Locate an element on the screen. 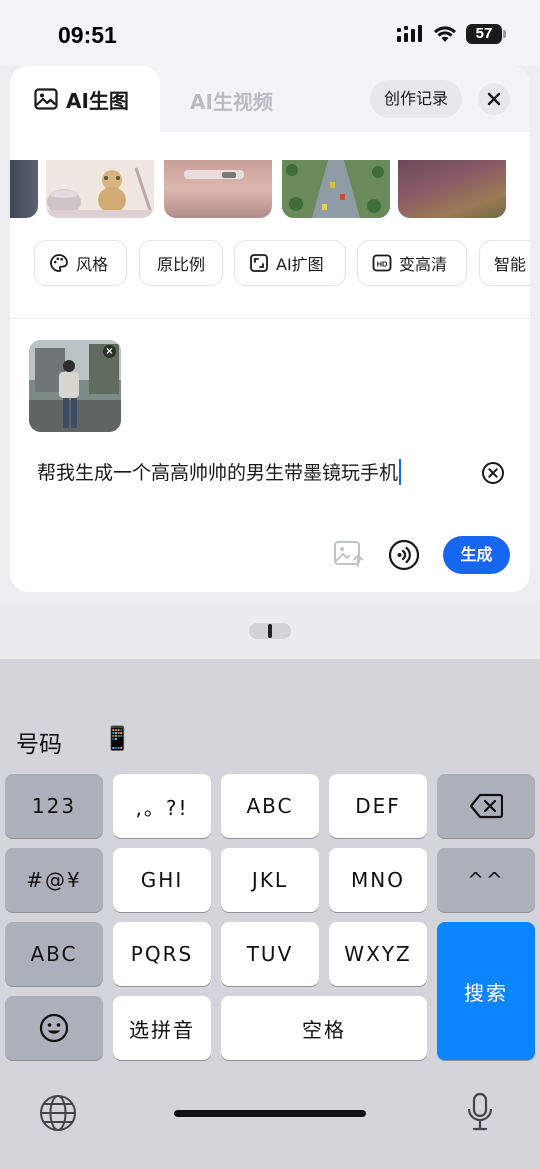  home-indicator is located at coordinates (270, 1113).